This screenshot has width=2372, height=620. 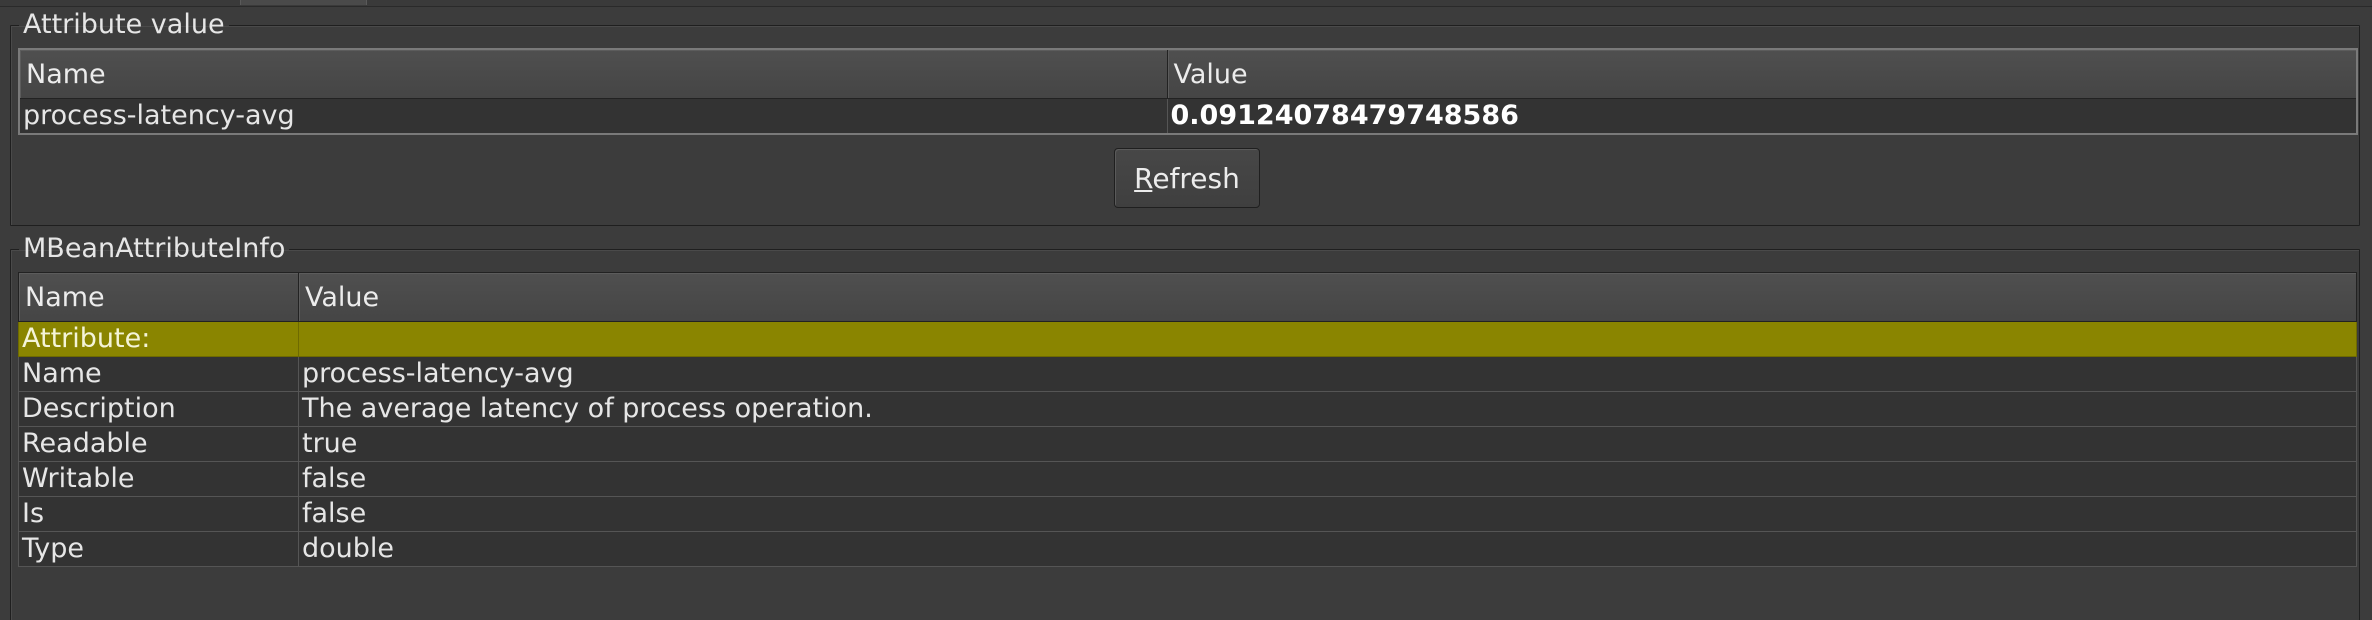 I want to click on section-label: Attribute:, so click(x=158, y=339).